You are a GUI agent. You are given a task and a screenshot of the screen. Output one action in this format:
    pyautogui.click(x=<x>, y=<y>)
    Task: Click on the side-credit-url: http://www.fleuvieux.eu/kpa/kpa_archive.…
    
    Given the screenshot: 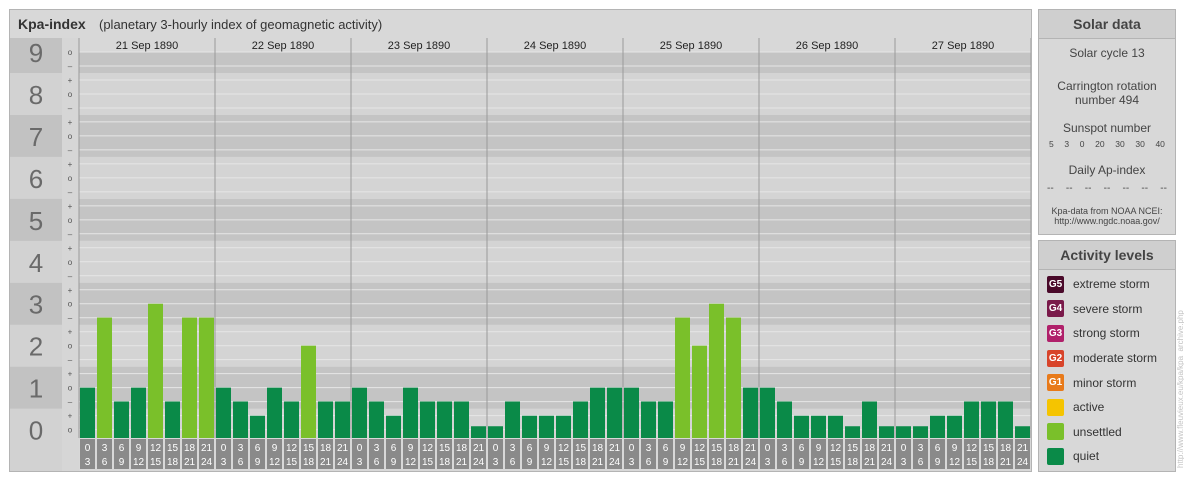 What is the action you would take?
    pyautogui.click(x=1180, y=389)
    